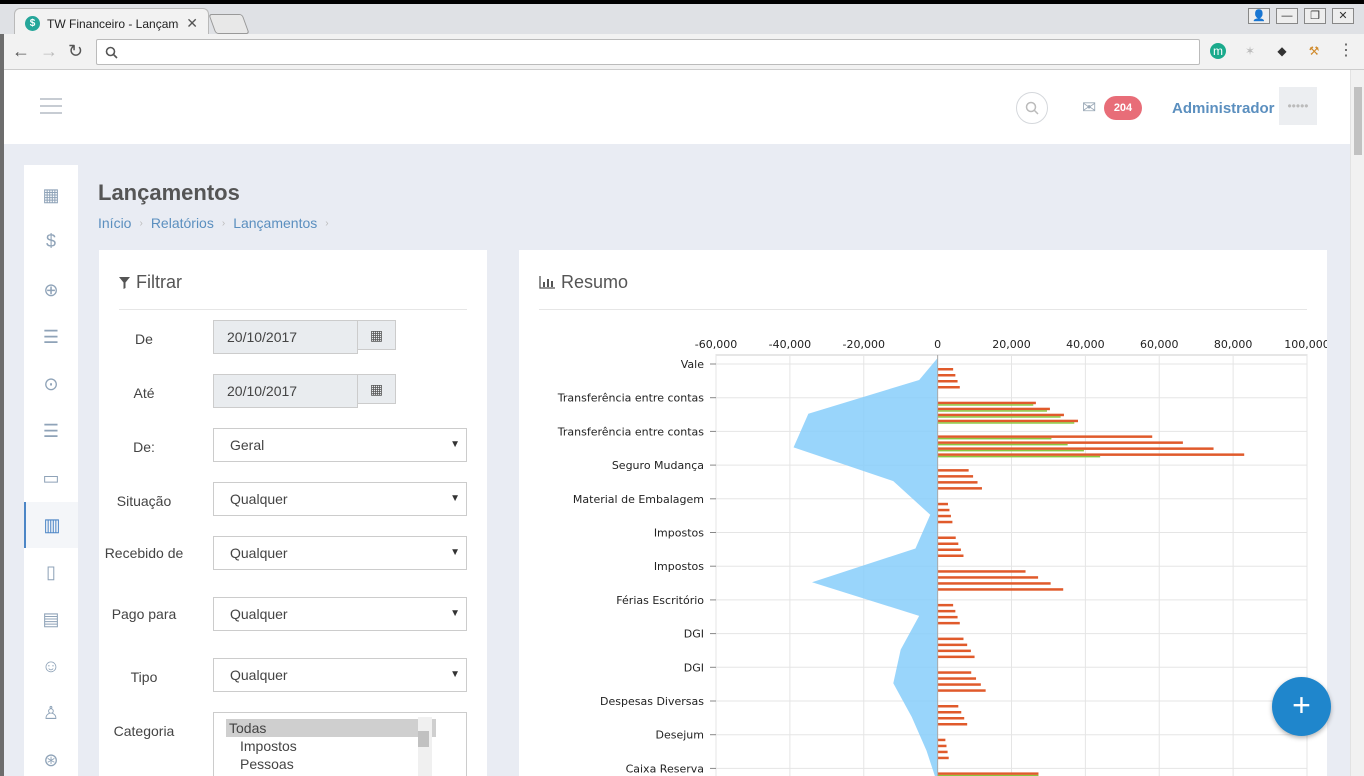 This screenshot has width=1364, height=776. What do you see at coordinates (340, 445) in the screenshot?
I see `de-select: Geral ▼` at bounding box center [340, 445].